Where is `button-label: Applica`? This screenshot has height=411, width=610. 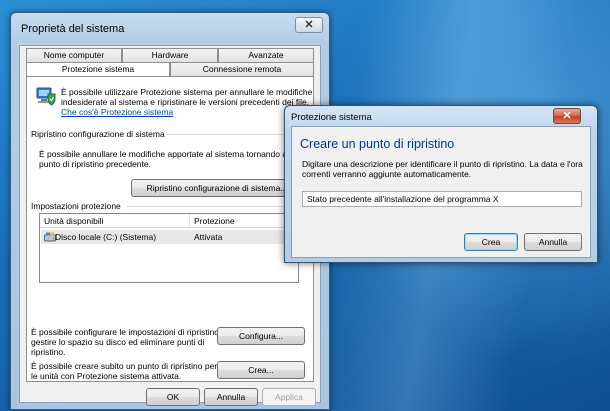 button-label: Applica is located at coordinates (289, 397).